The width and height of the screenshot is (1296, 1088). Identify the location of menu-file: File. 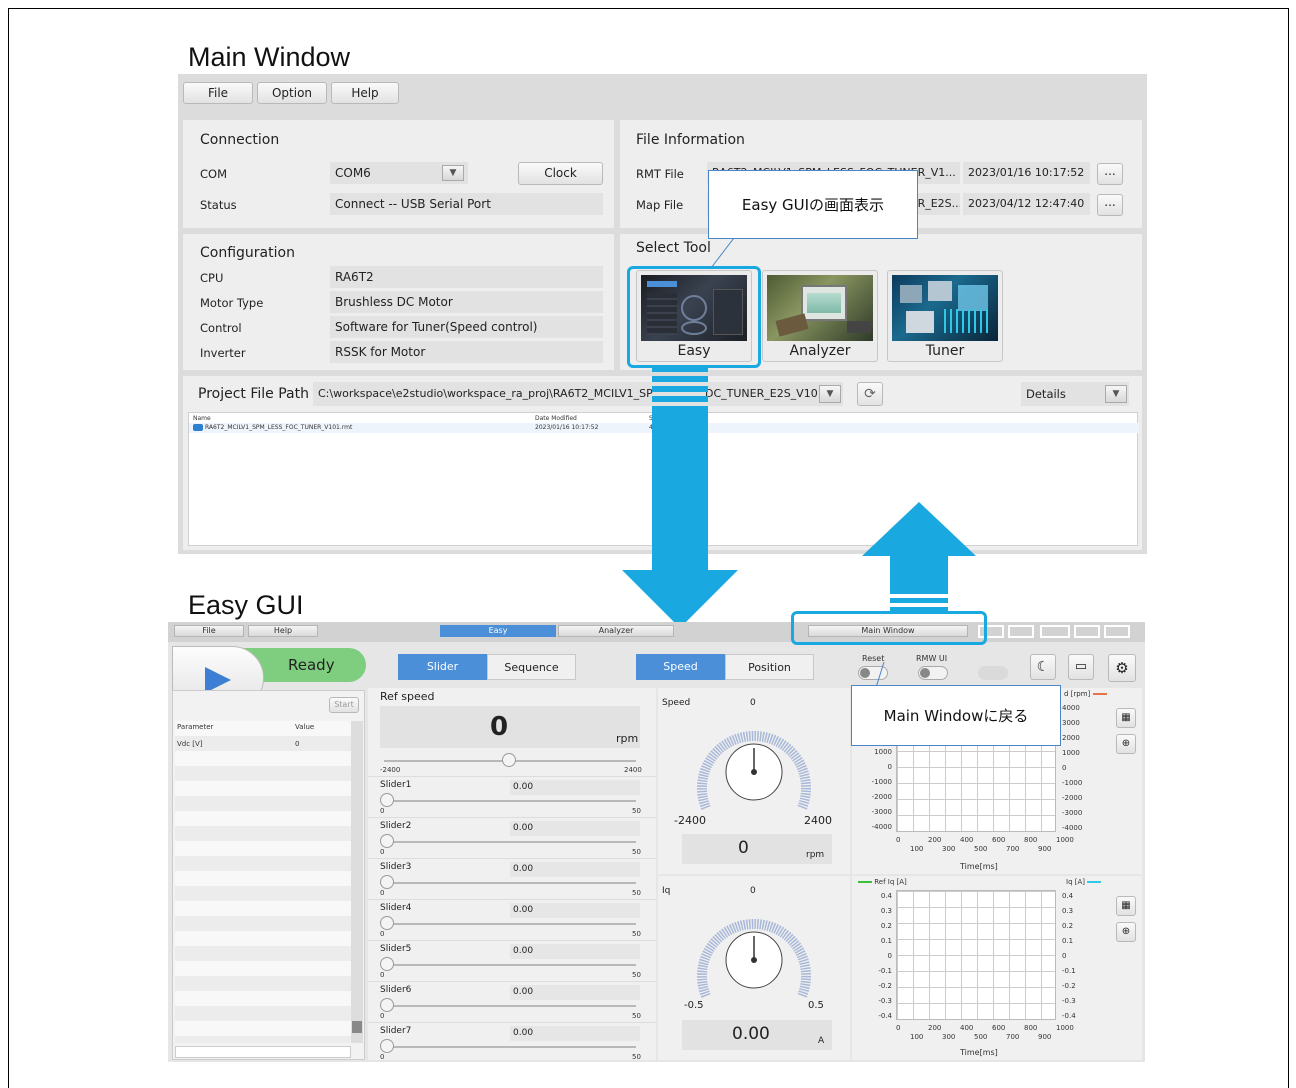
(218, 93).